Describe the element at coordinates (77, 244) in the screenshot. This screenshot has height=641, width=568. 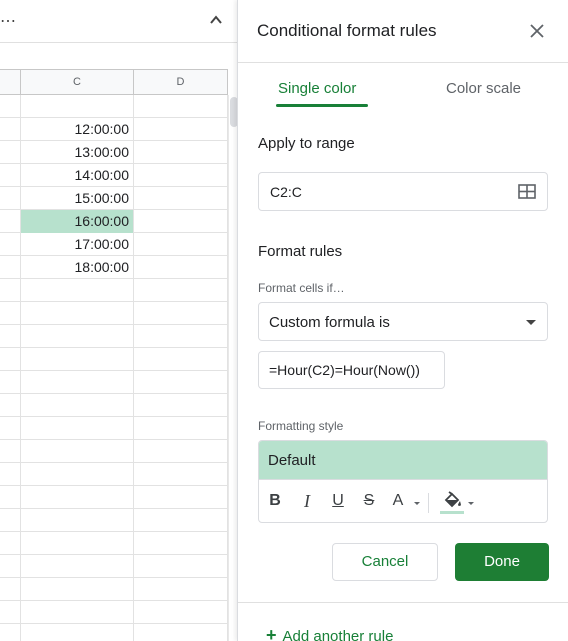
I see `cell-c: 17:00:00` at that location.